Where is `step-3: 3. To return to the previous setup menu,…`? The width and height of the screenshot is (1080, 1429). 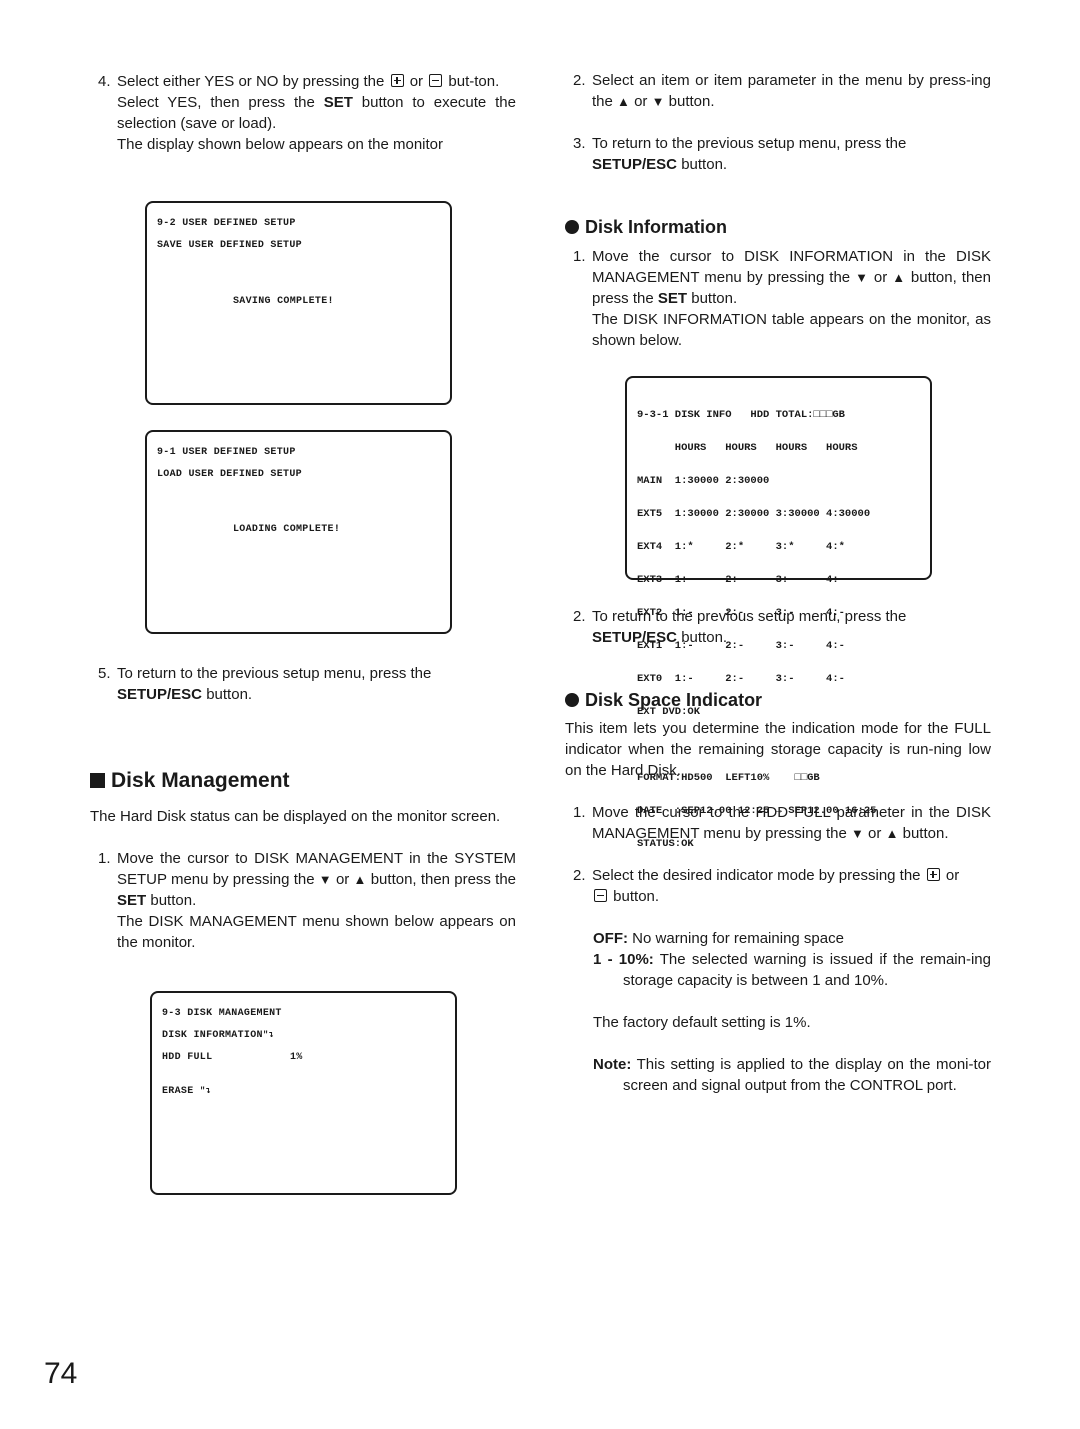
step-3: 3. To return to the previous setup menu,… is located at coordinates (740, 154).